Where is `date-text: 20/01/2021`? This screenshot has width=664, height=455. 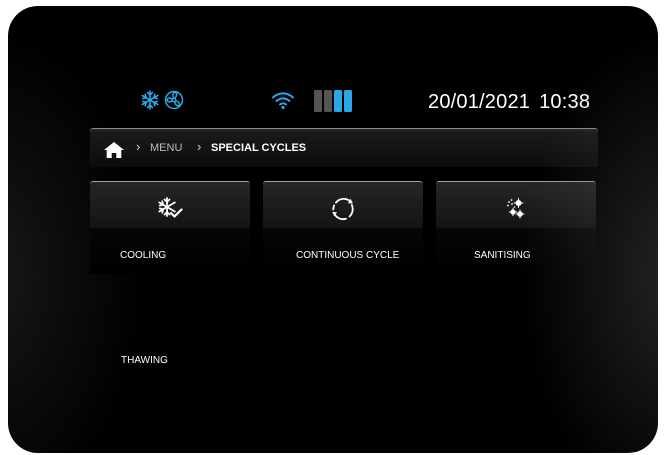 date-text: 20/01/2021 is located at coordinates (479, 102).